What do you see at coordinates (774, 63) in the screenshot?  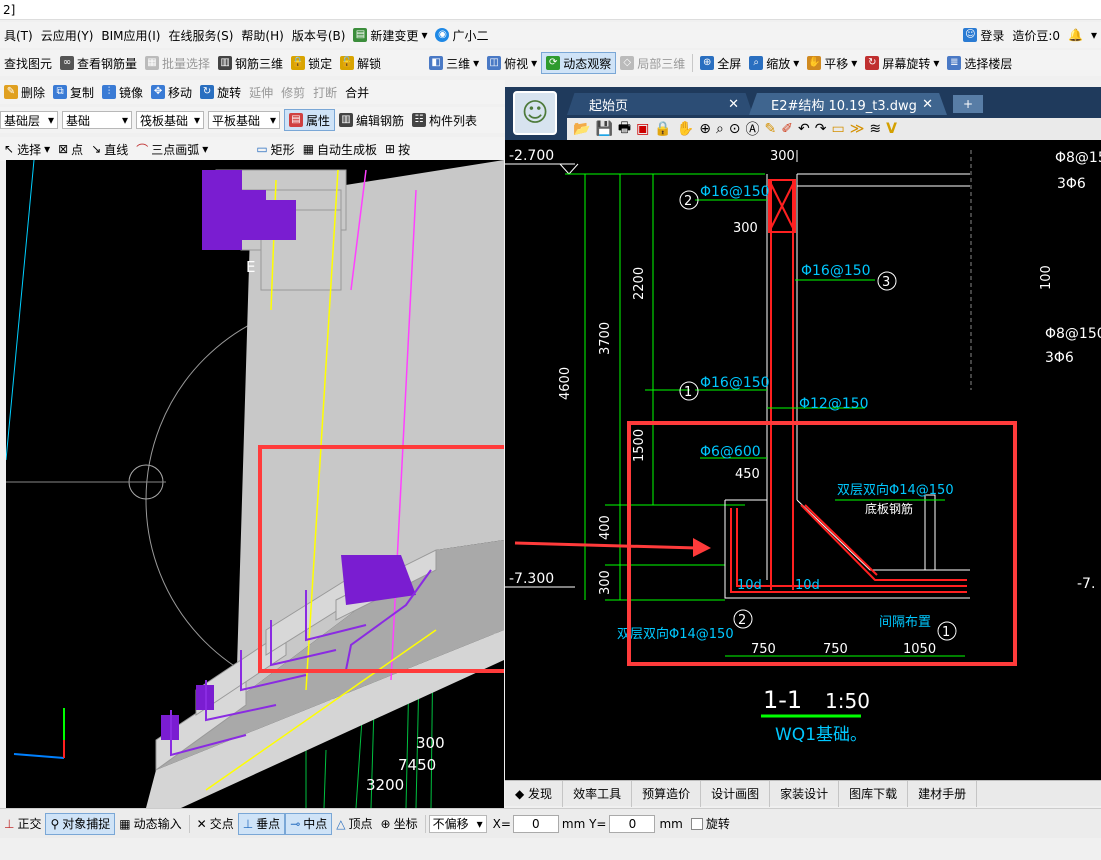 I see `zoom-button: ⌕ 缩放 ▾` at bounding box center [774, 63].